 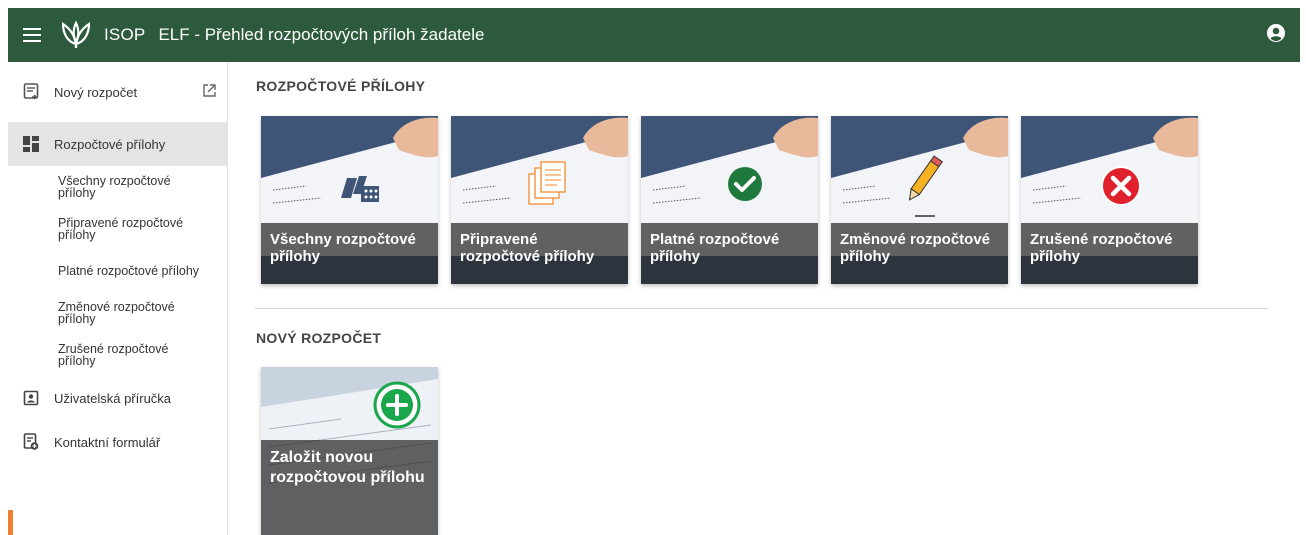 I want to click on section-title-novy-rozpocet: NOVÝ ROZPOČET, so click(x=319, y=338).